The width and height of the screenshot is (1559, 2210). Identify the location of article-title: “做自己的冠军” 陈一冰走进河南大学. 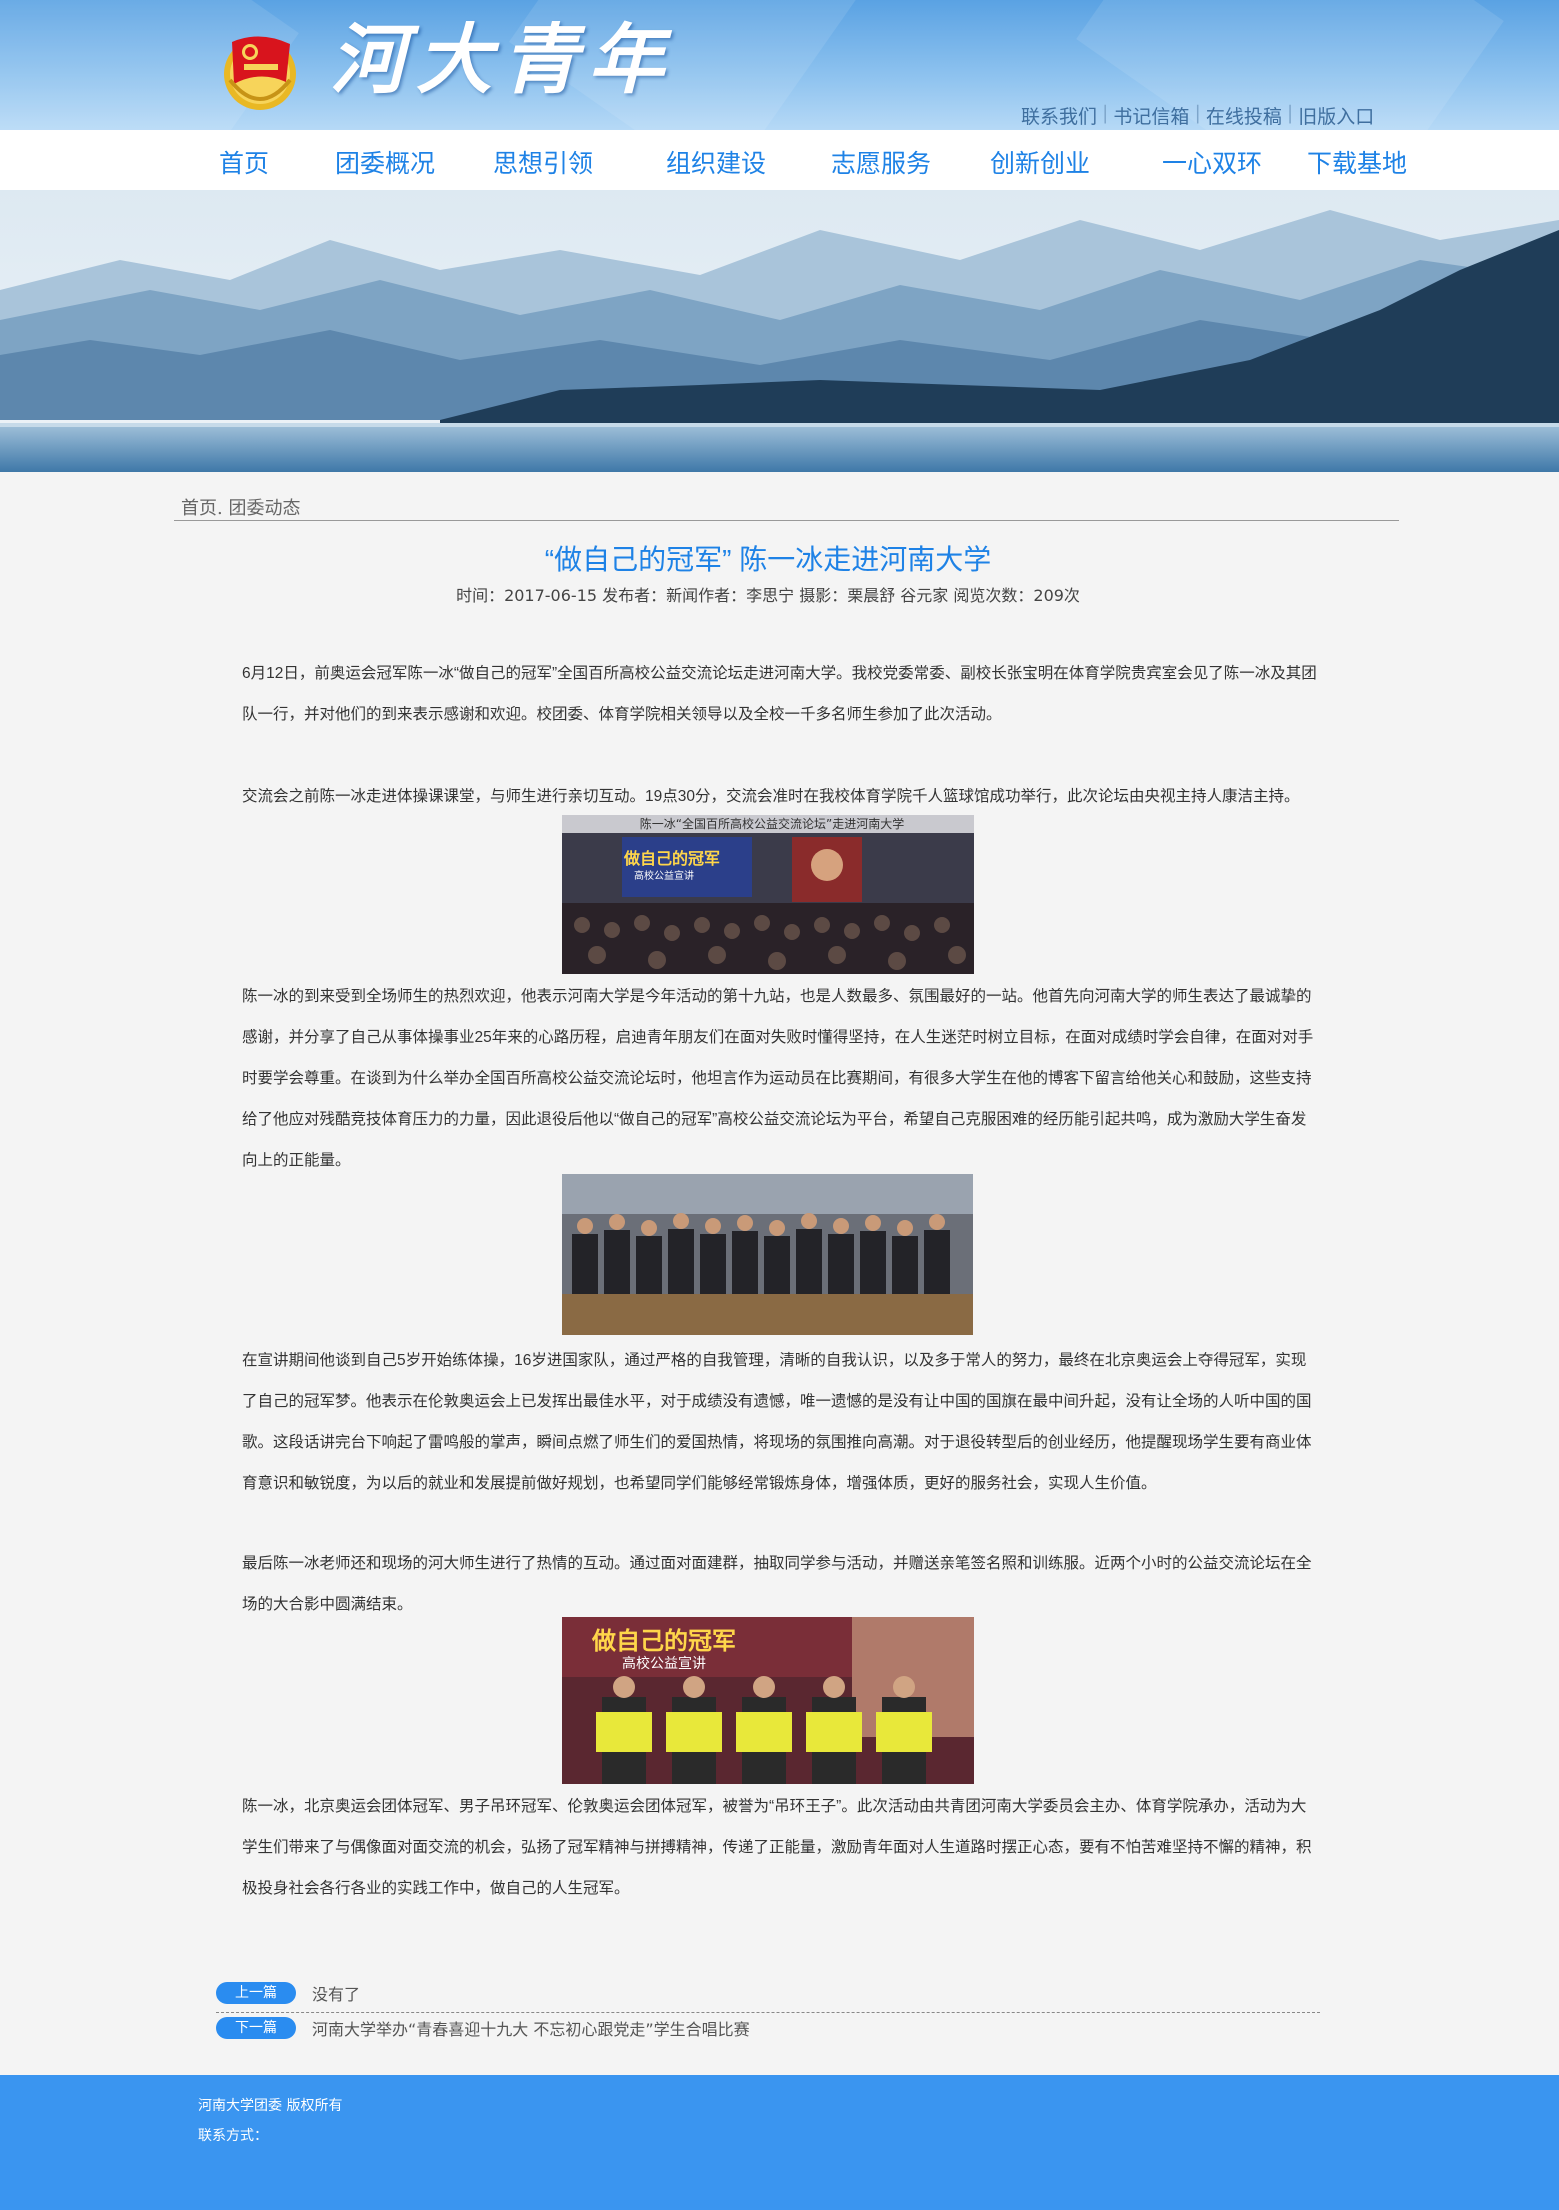
(768, 559).